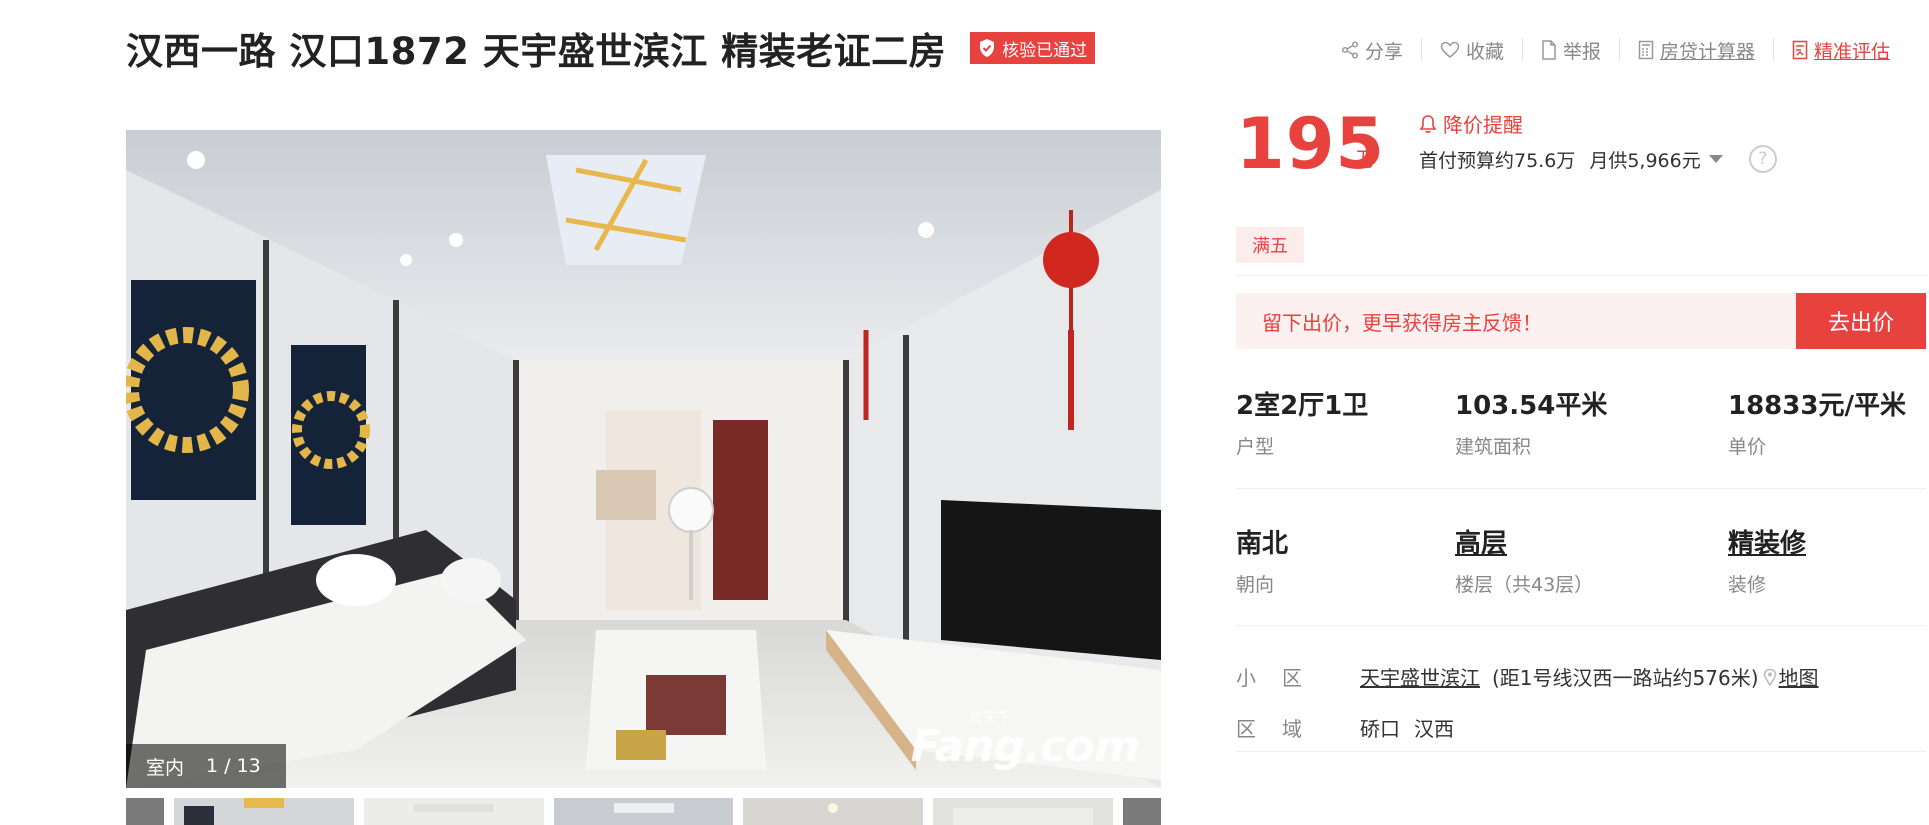 The image size is (1929, 825). Describe the element at coordinates (1767, 541) in the screenshot. I see `attr-decoration-value: 精装修` at that location.